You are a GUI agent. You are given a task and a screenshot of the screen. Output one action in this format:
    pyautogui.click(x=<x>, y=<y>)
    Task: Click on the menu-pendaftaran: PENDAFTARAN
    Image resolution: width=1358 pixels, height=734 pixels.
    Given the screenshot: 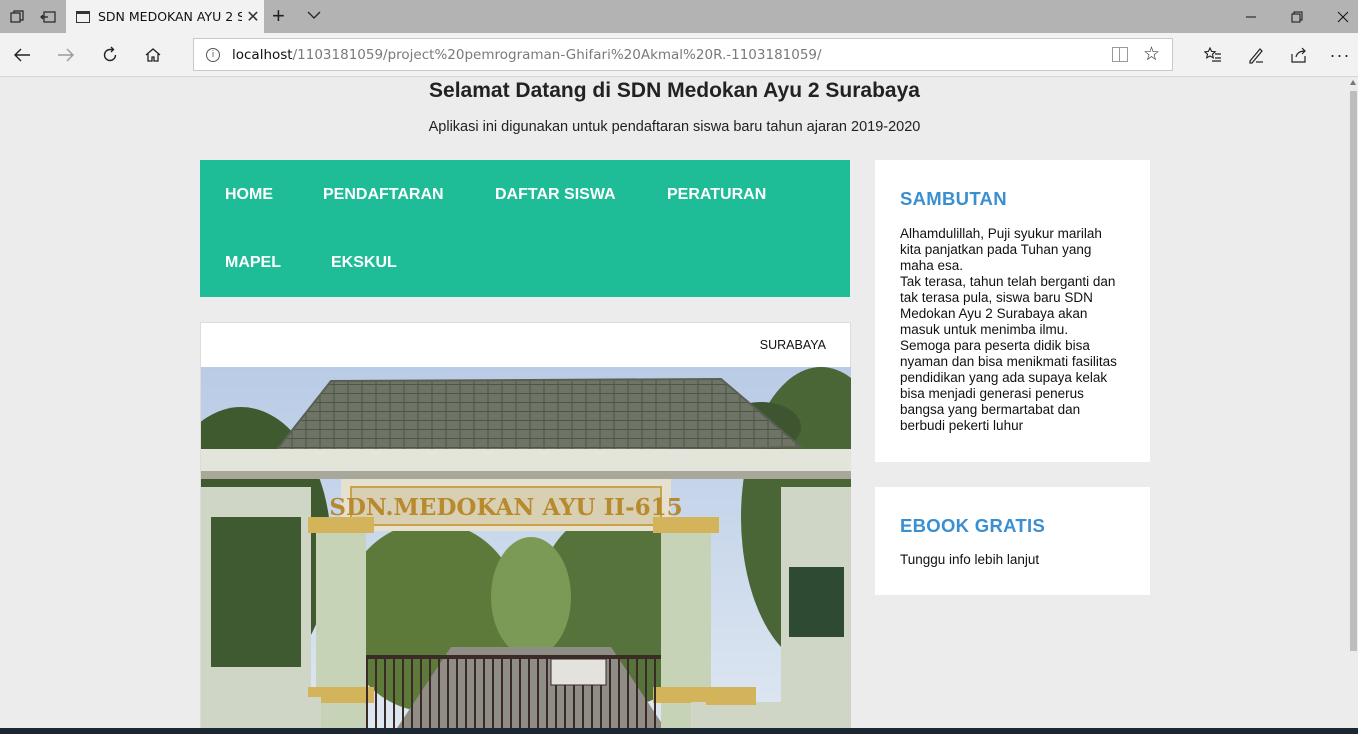 What is the action you would take?
    pyautogui.click(x=383, y=195)
    